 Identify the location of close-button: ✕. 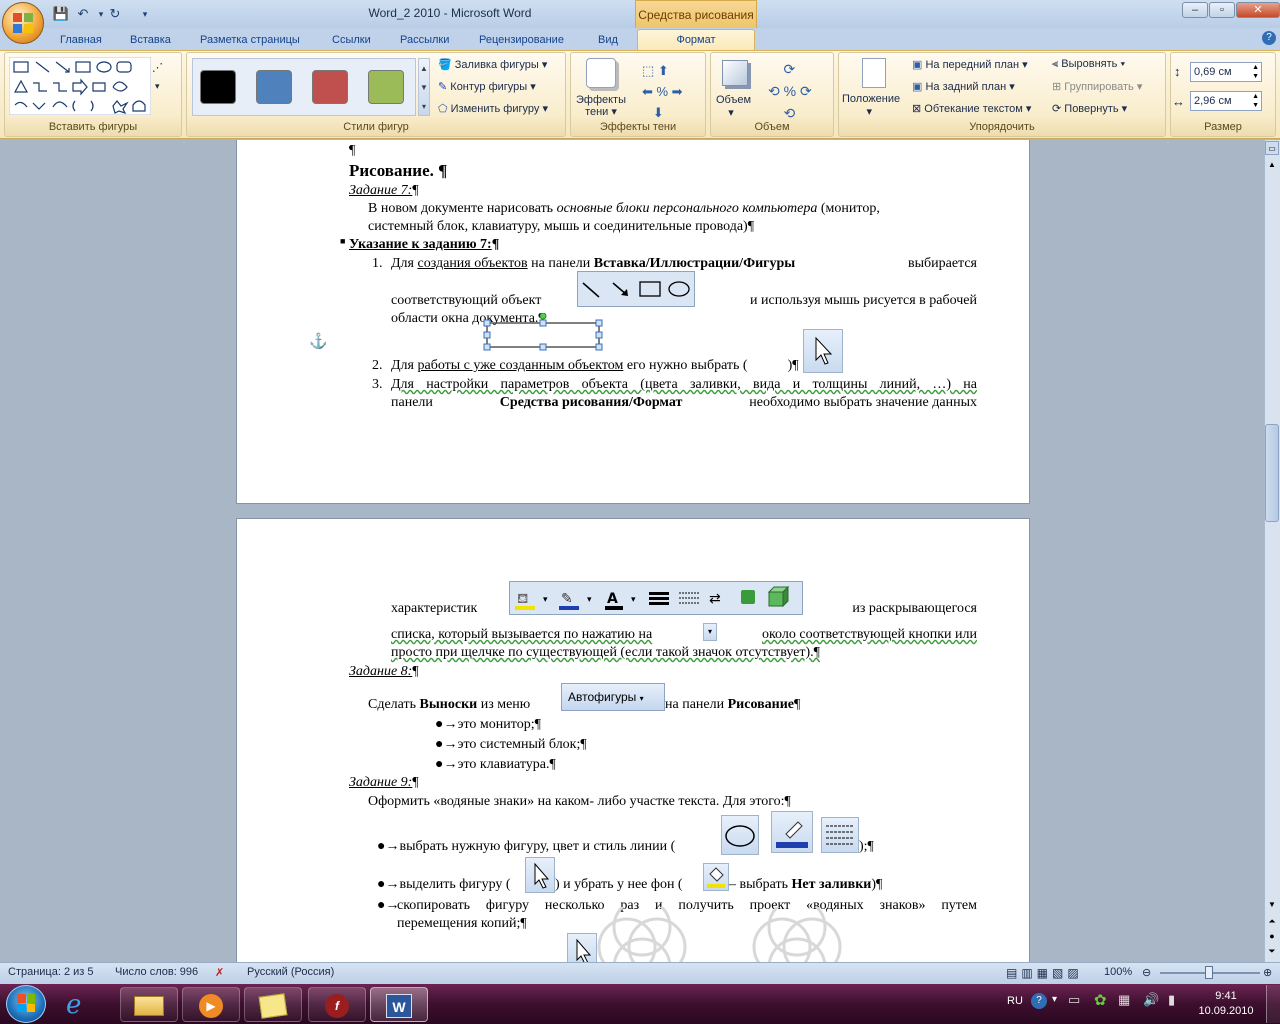
(1258, 10).